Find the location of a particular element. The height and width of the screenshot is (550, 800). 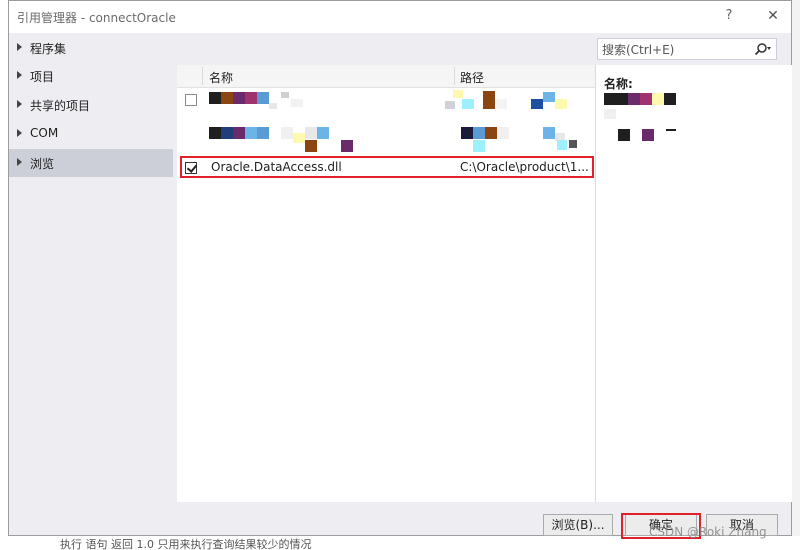

watermark: CSDN @Roki Zhang is located at coordinates (708, 532).